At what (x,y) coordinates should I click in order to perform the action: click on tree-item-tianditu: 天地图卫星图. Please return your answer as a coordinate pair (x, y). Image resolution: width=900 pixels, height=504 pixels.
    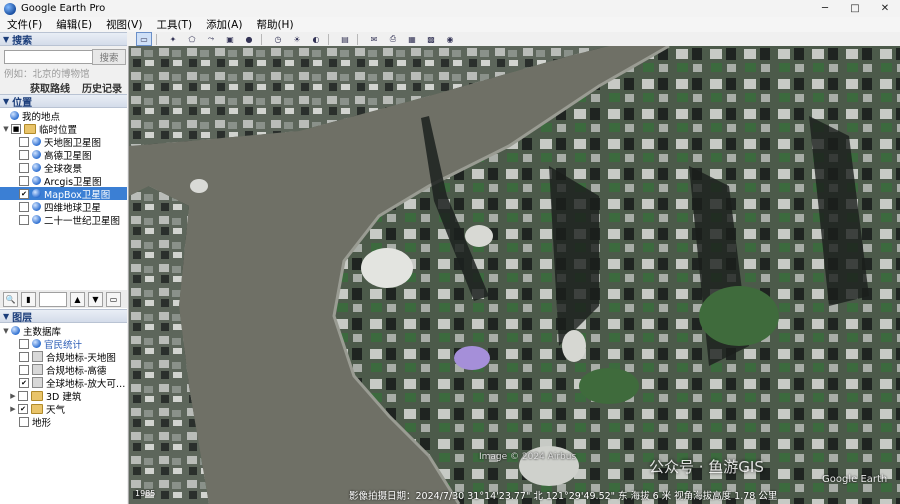
    Looking at the image, I should click on (63, 142).